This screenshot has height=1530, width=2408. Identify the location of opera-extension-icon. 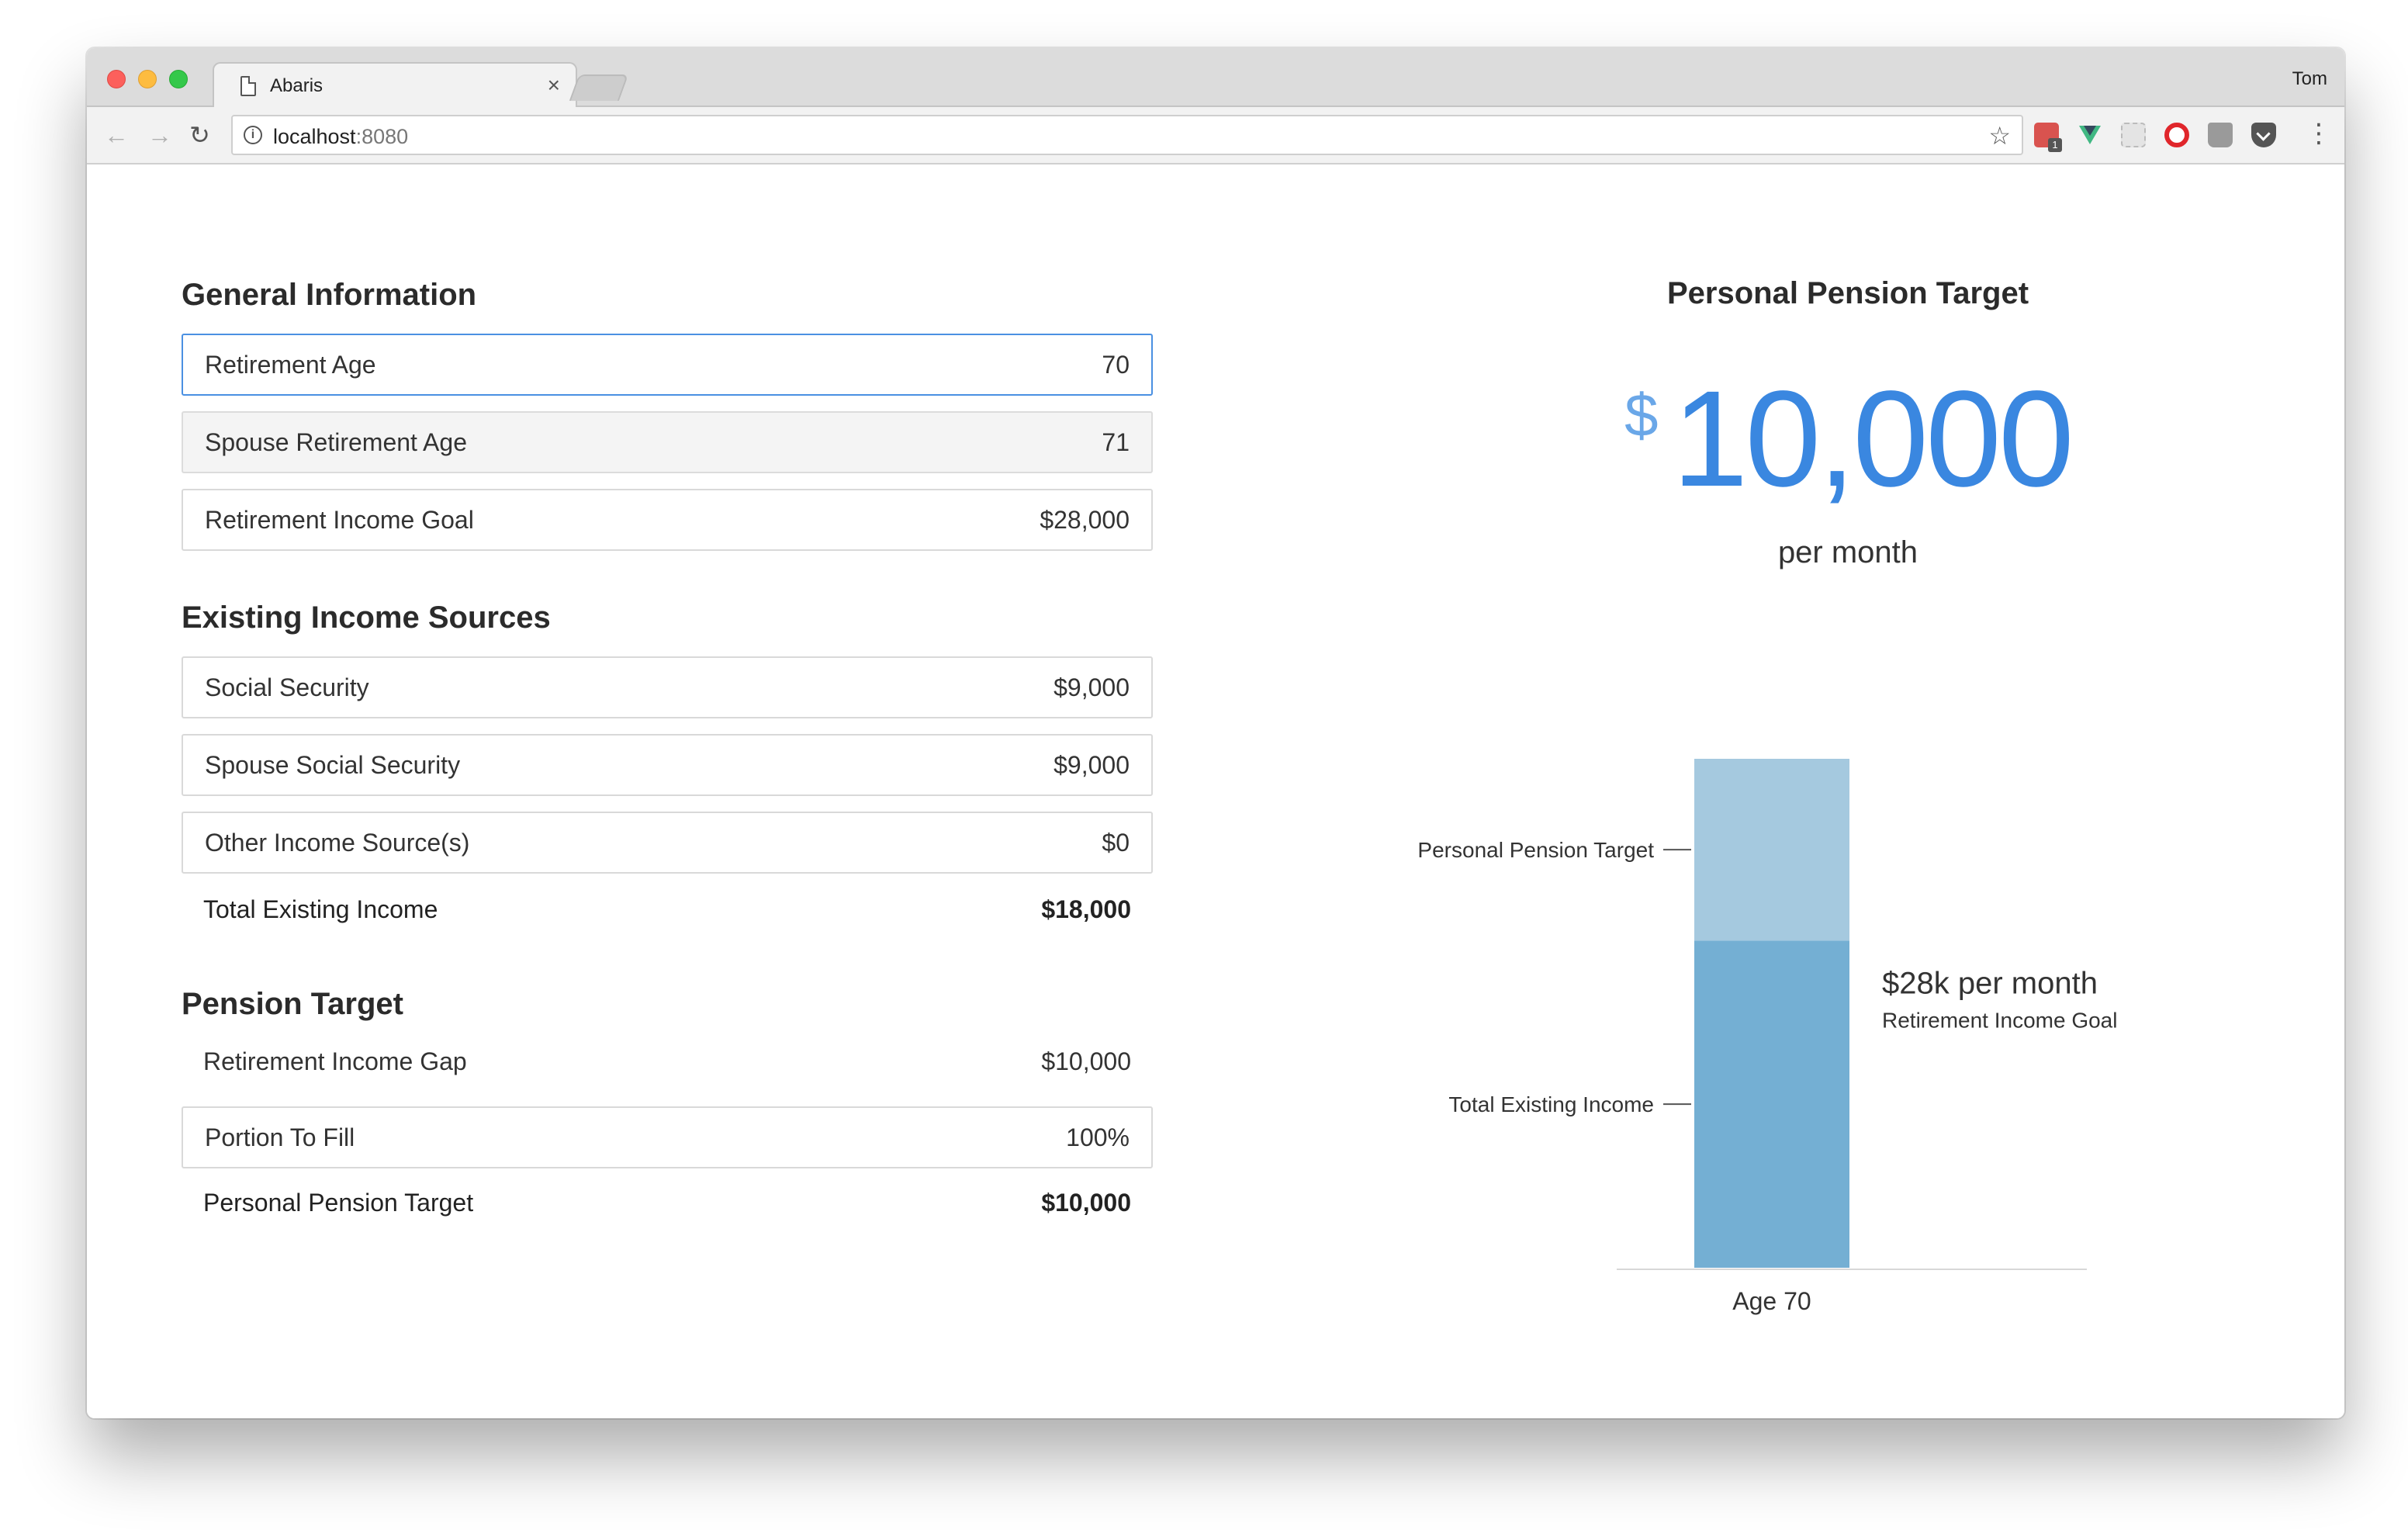
(2176, 135).